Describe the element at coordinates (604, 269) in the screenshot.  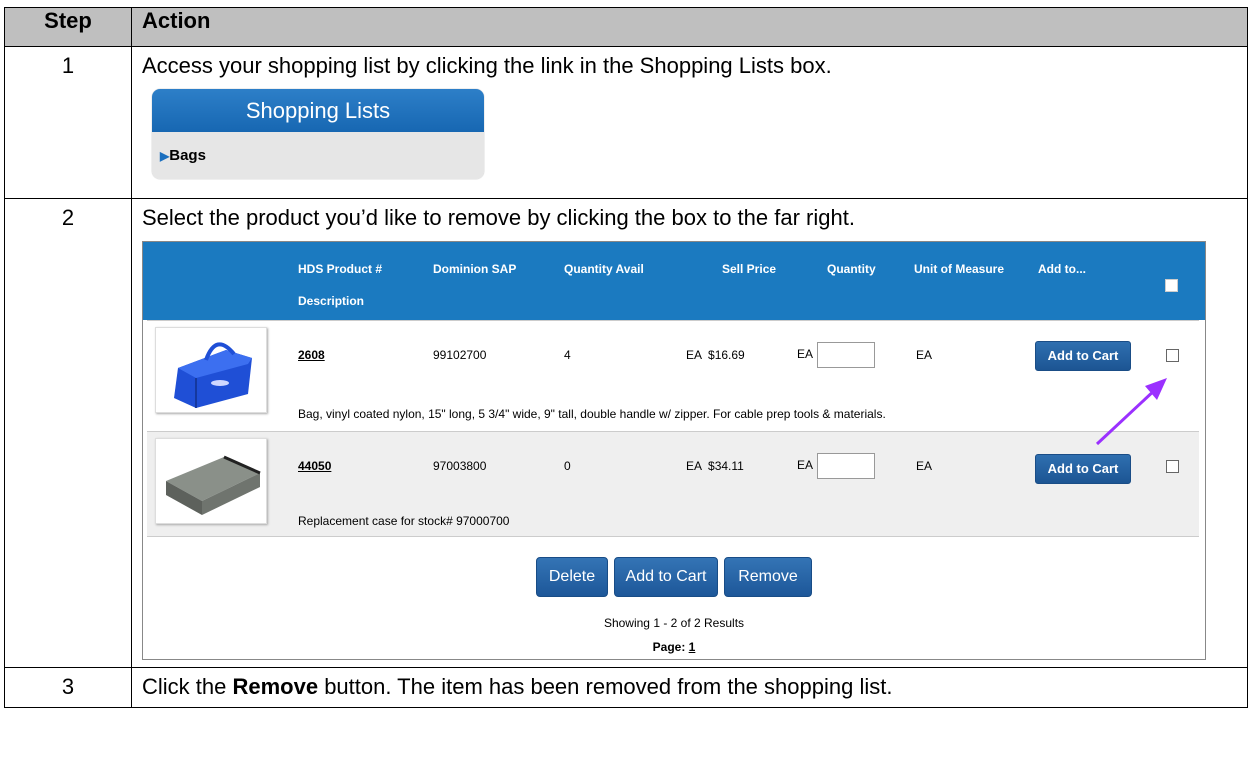
I see `col-quantity-avail: Quantity Avail` at that location.